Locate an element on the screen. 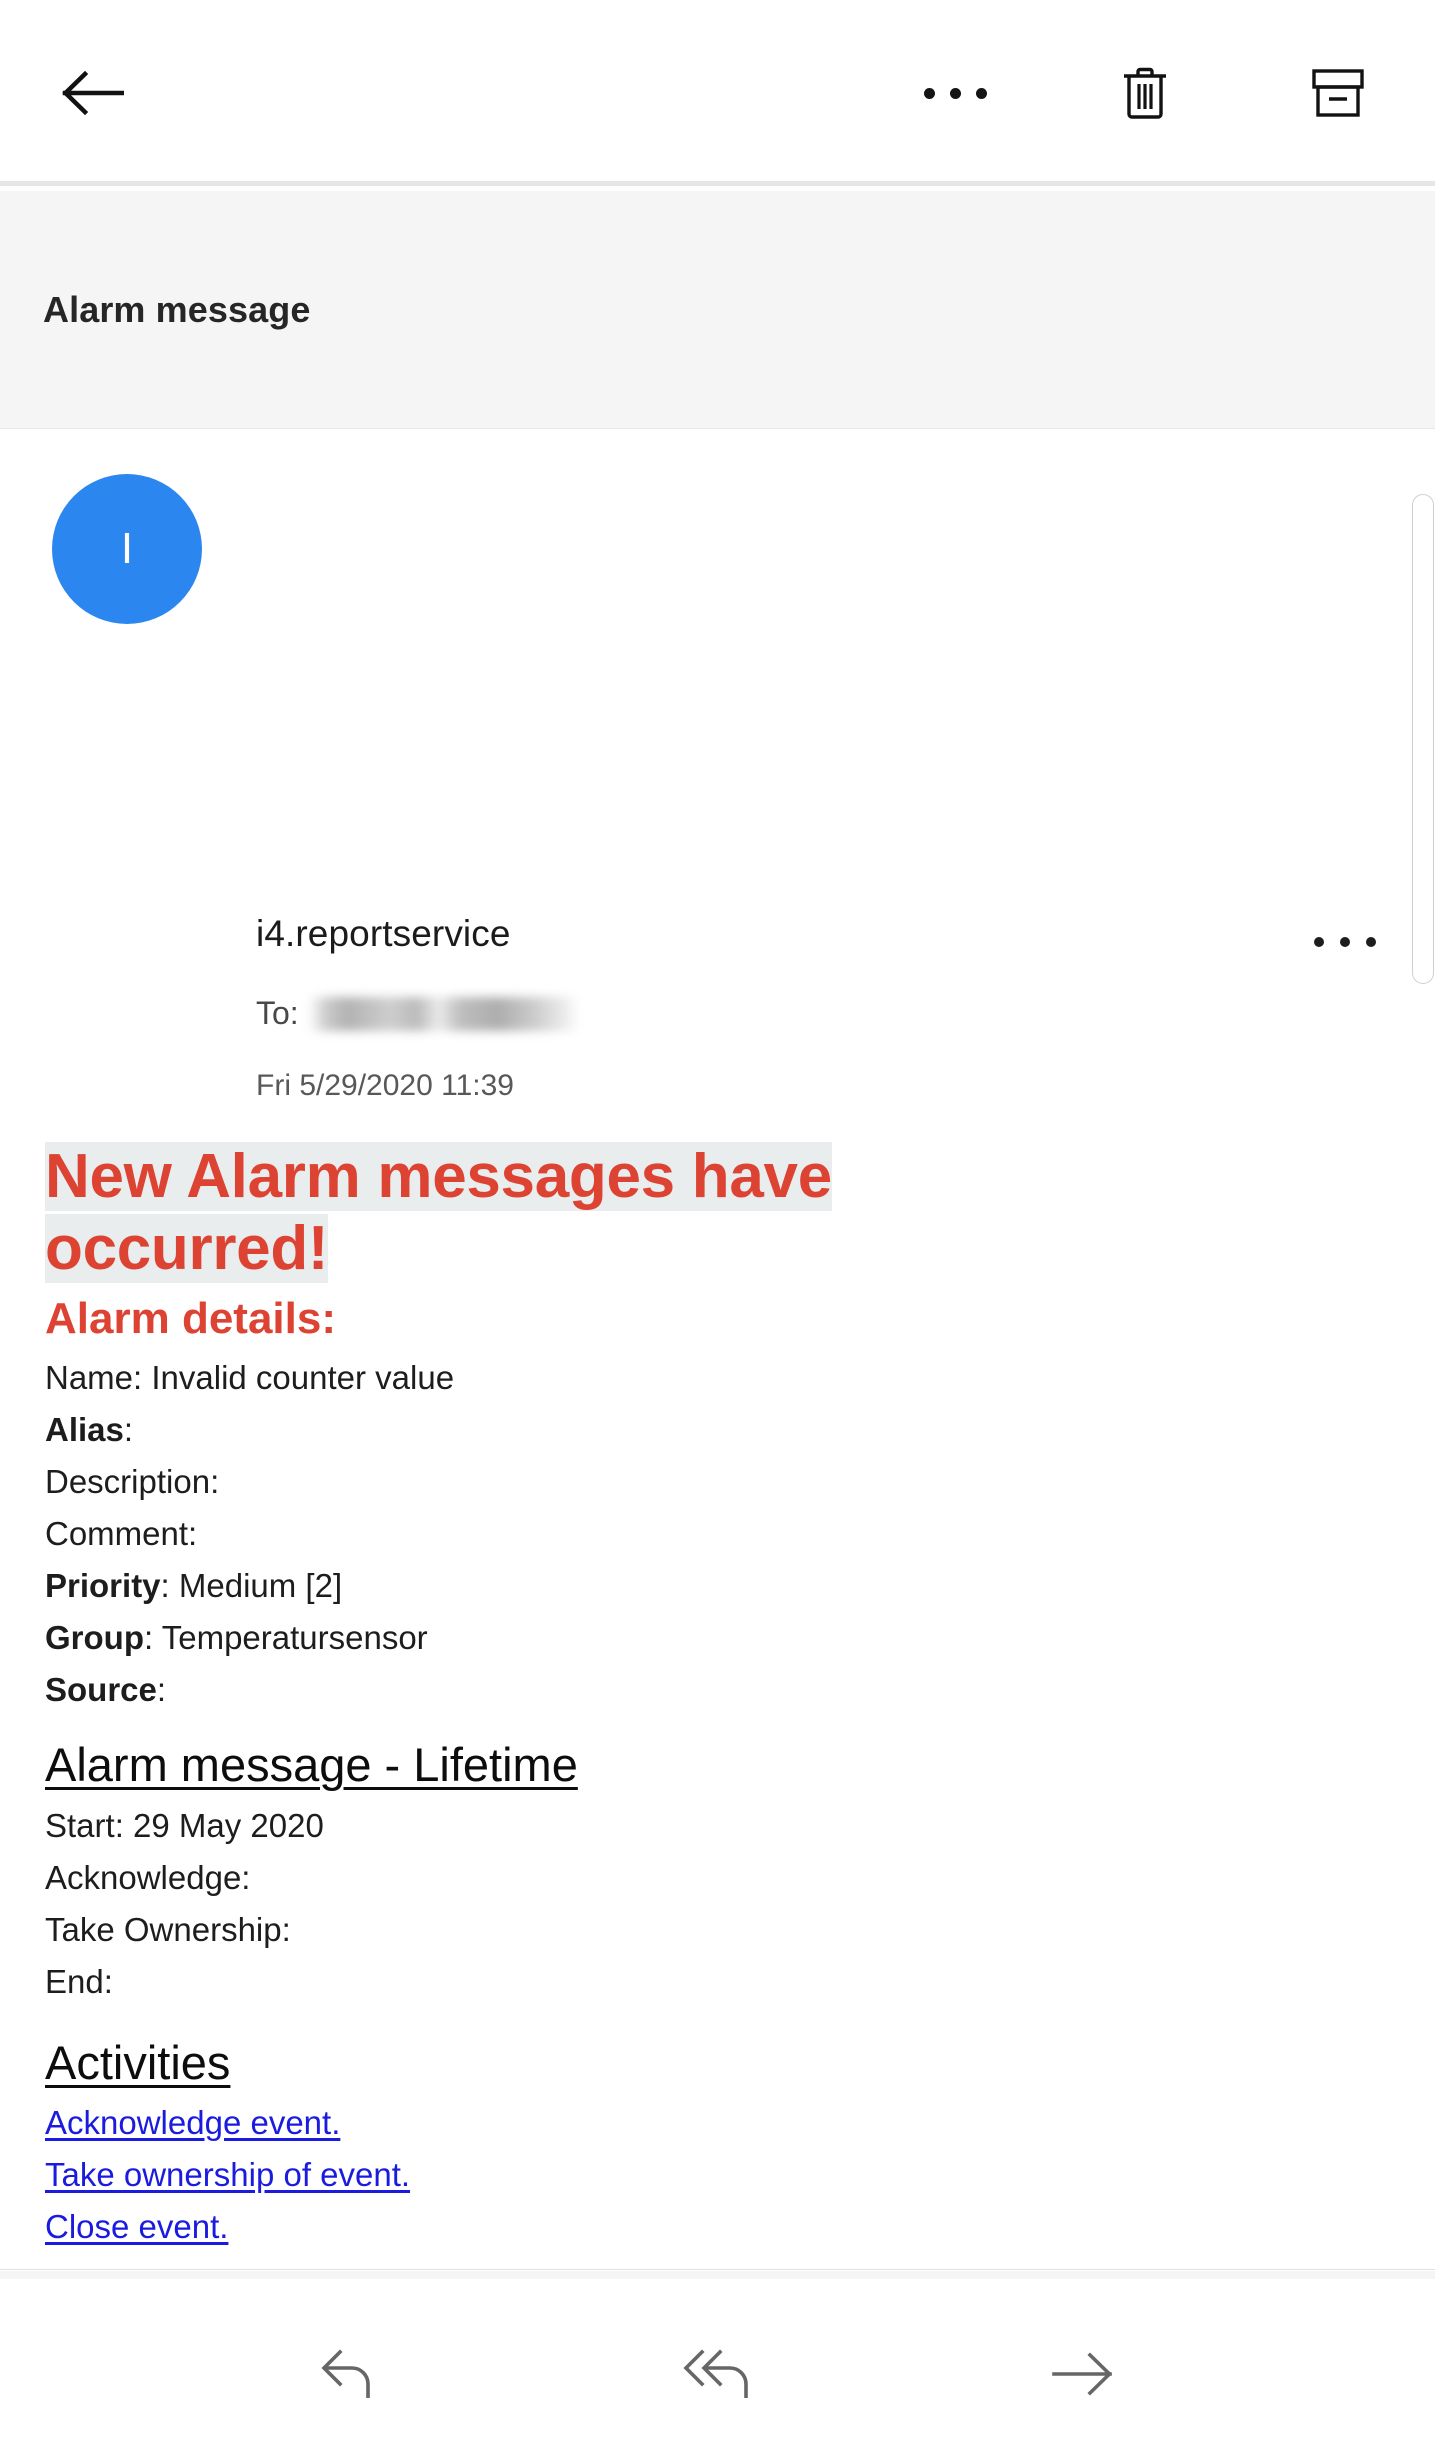 This screenshot has height=2460, width=1435. subject-band: Alarm message is located at coordinates (717, 309).